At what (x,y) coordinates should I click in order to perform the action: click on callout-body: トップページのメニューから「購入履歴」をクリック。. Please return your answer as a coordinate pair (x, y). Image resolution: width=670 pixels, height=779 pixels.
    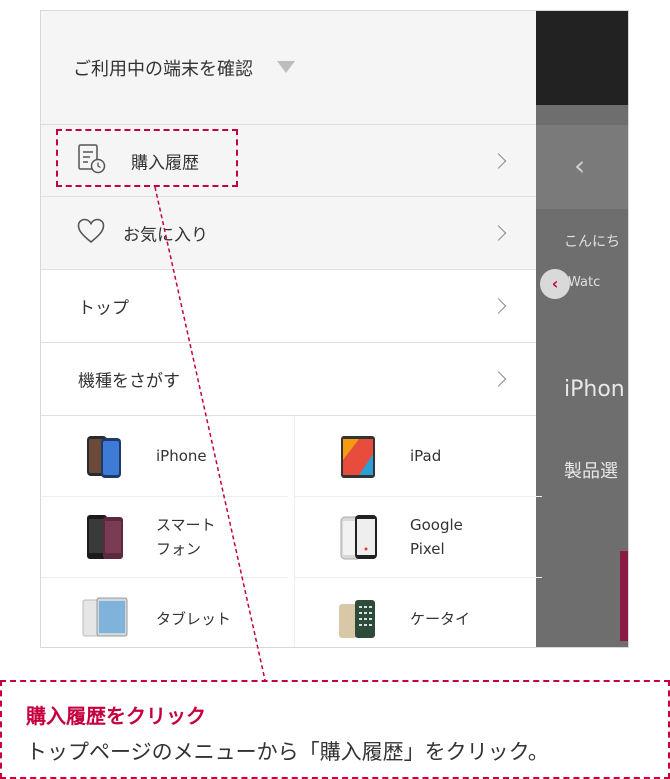
    Looking at the image, I should click on (287, 752).